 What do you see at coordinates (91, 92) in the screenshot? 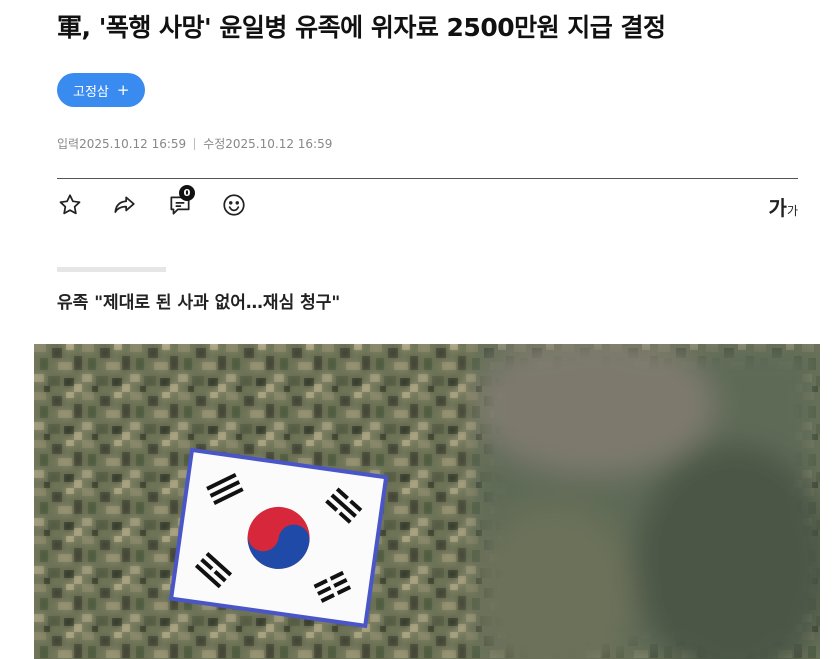
I see `author-name: 고정삼` at bounding box center [91, 92].